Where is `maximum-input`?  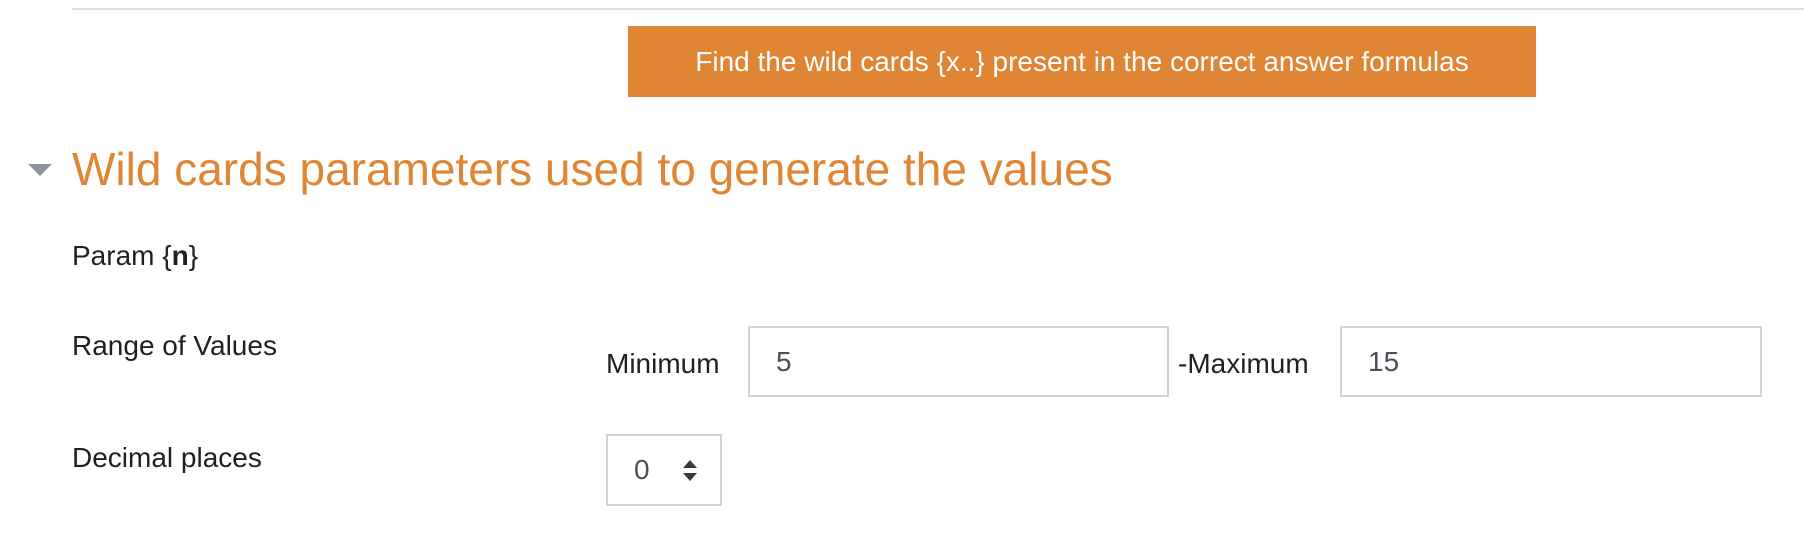
maximum-input is located at coordinates (1551, 361).